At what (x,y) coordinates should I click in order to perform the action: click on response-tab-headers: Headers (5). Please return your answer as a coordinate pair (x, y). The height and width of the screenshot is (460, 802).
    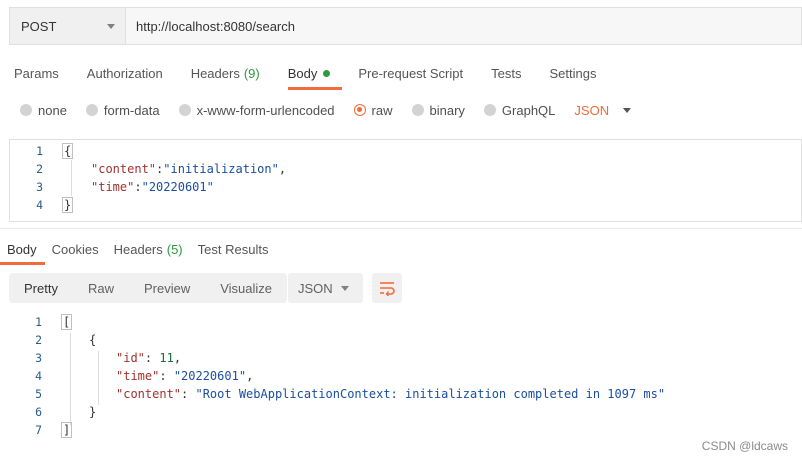
    Looking at the image, I should click on (149, 249).